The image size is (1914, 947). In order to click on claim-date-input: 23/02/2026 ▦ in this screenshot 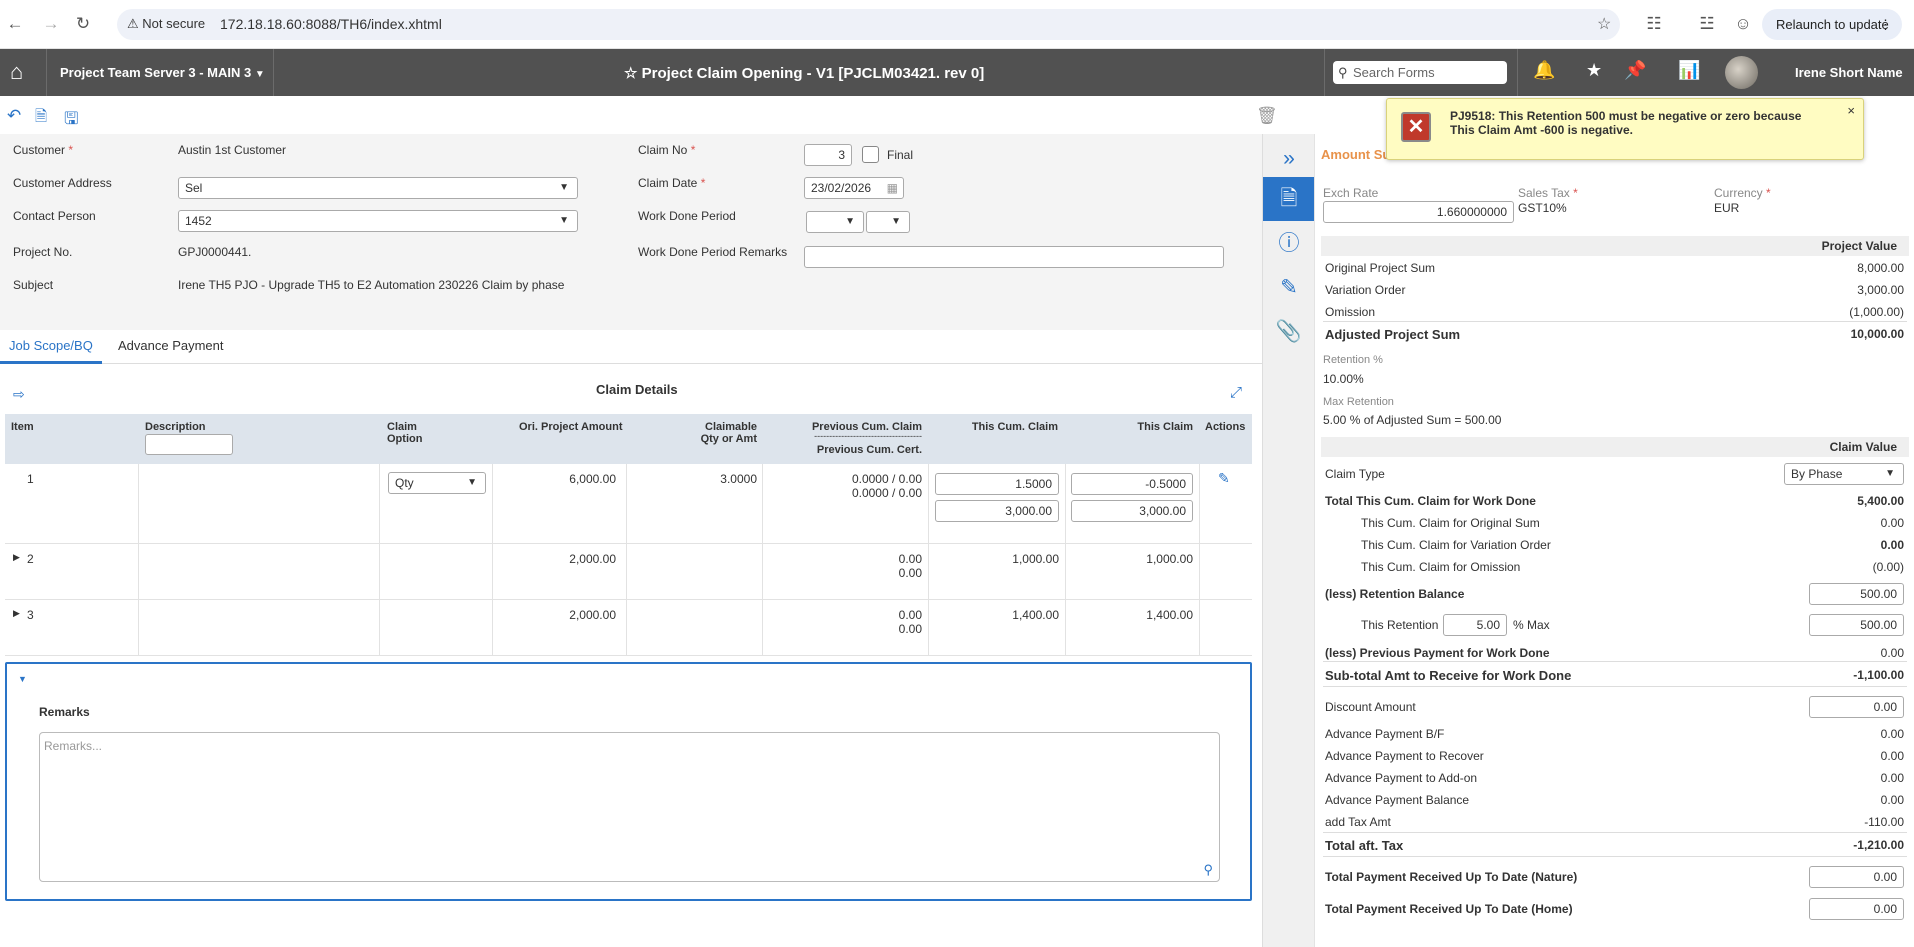, I will do `click(854, 188)`.